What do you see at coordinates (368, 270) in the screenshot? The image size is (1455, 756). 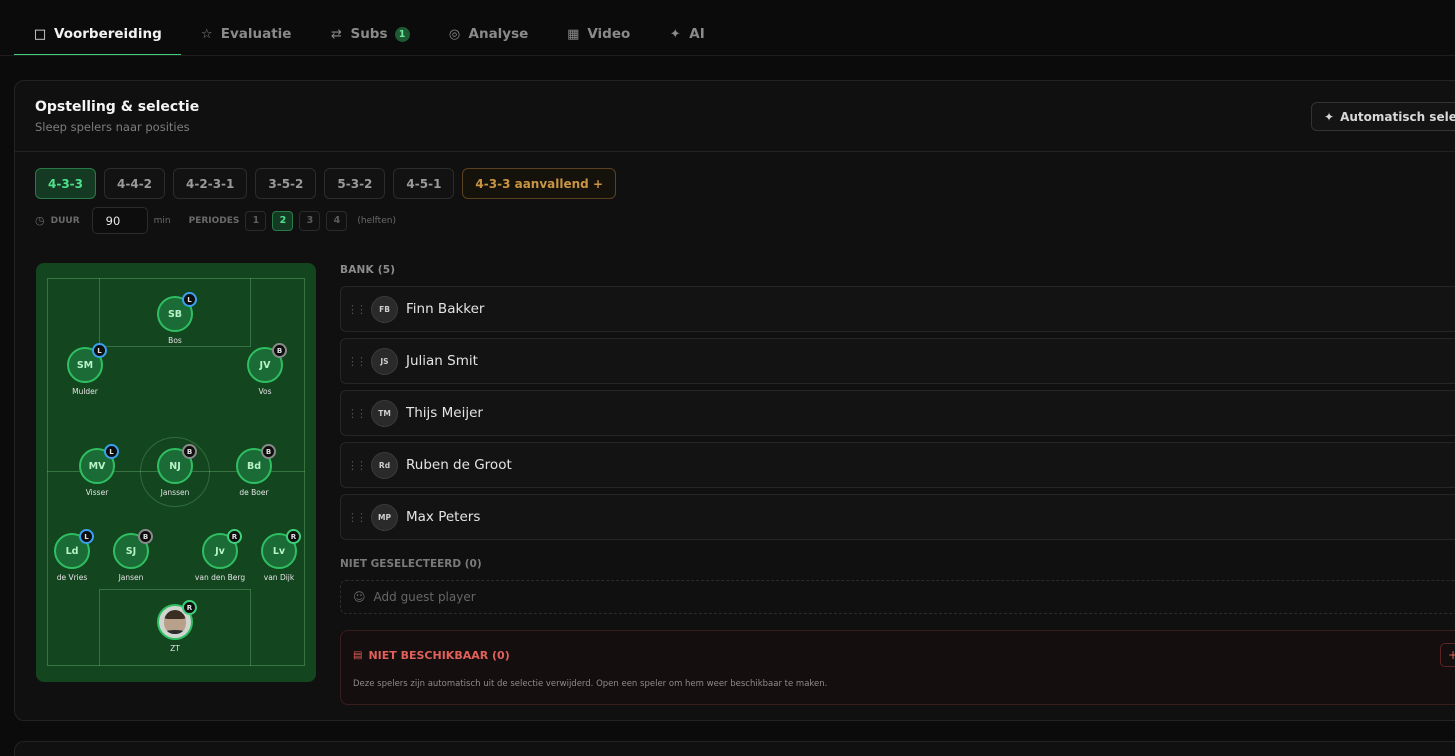 I see `bank-label: BANK (5)` at bounding box center [368, 270].